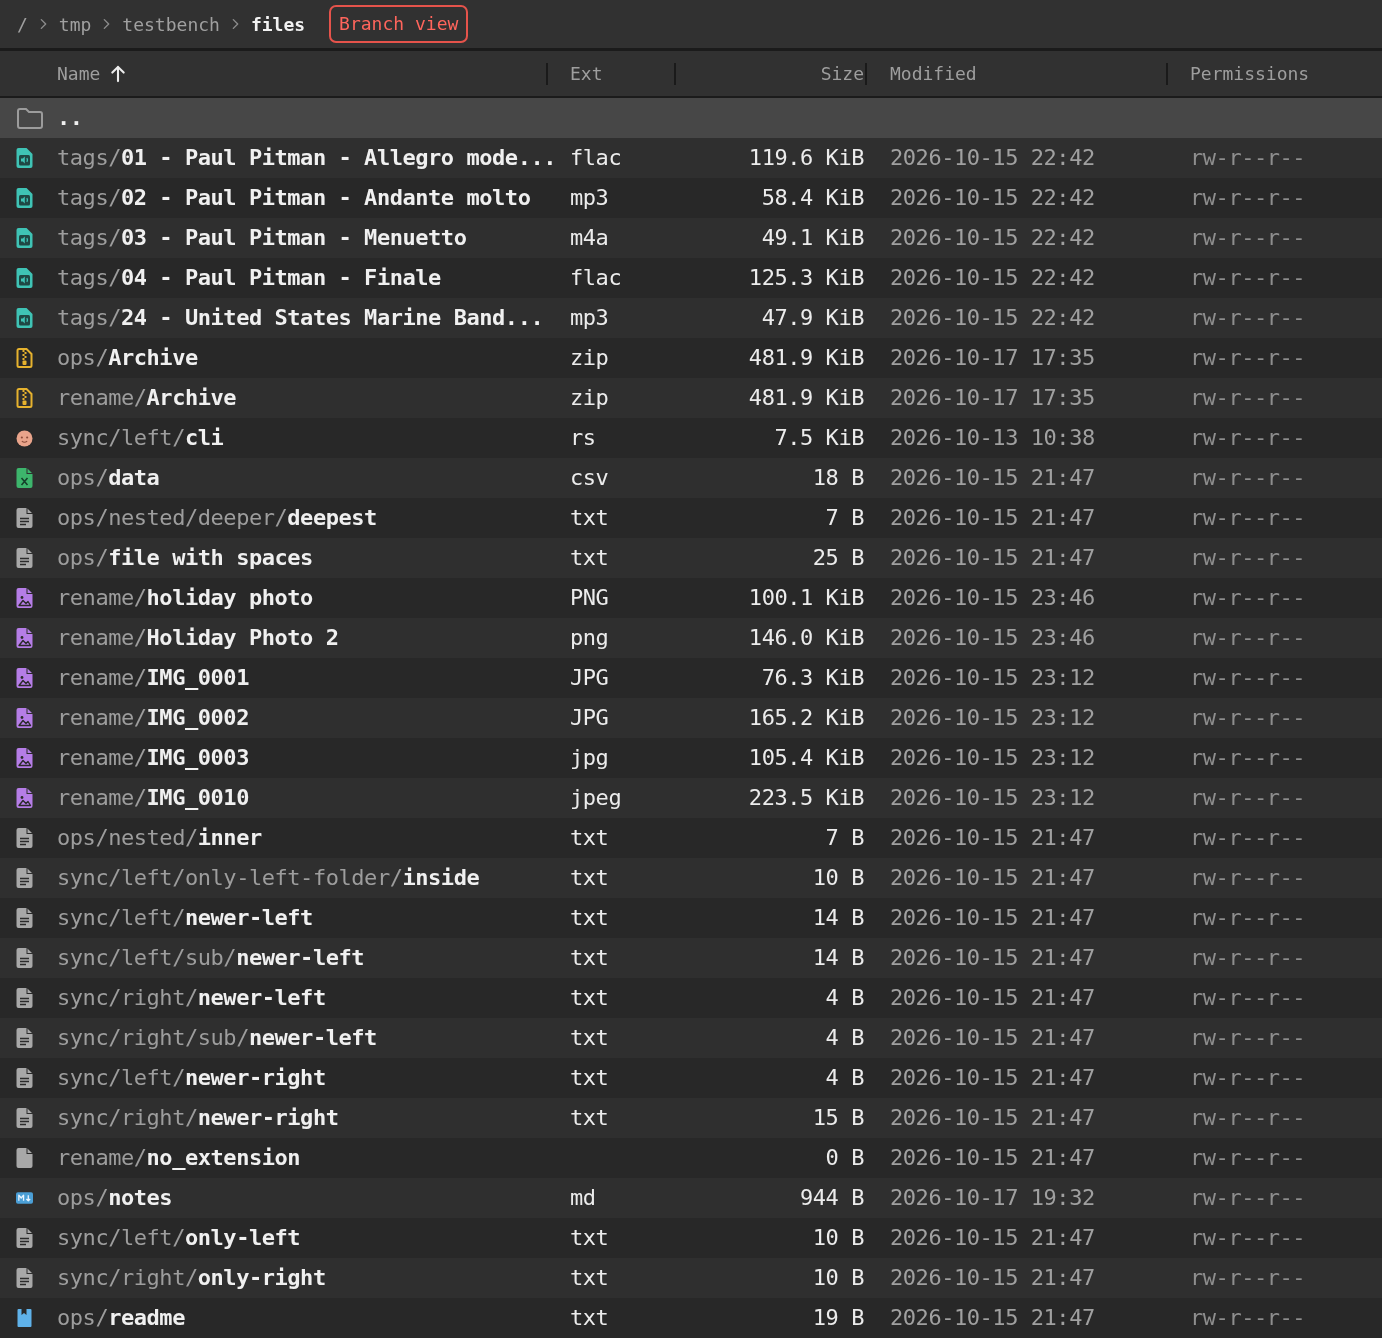  I want to click on file-row: sync/left/only-left-folder/inside txt 10 B 2026-10-15 21:47 rw-r--r--, so click(691, 878).